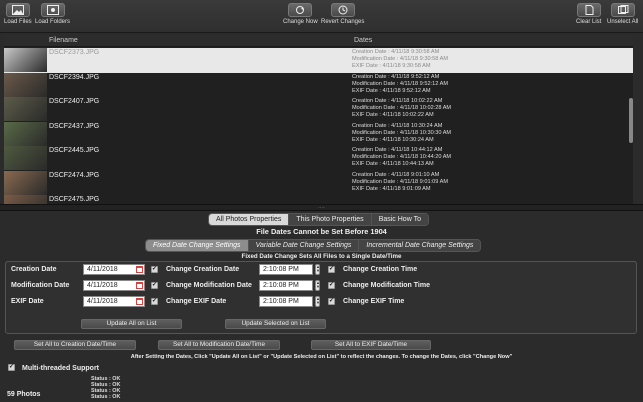 The height and width of the screenshot is (402, 643). I want to click on load-files-button: Load Files, so click(18, 14).